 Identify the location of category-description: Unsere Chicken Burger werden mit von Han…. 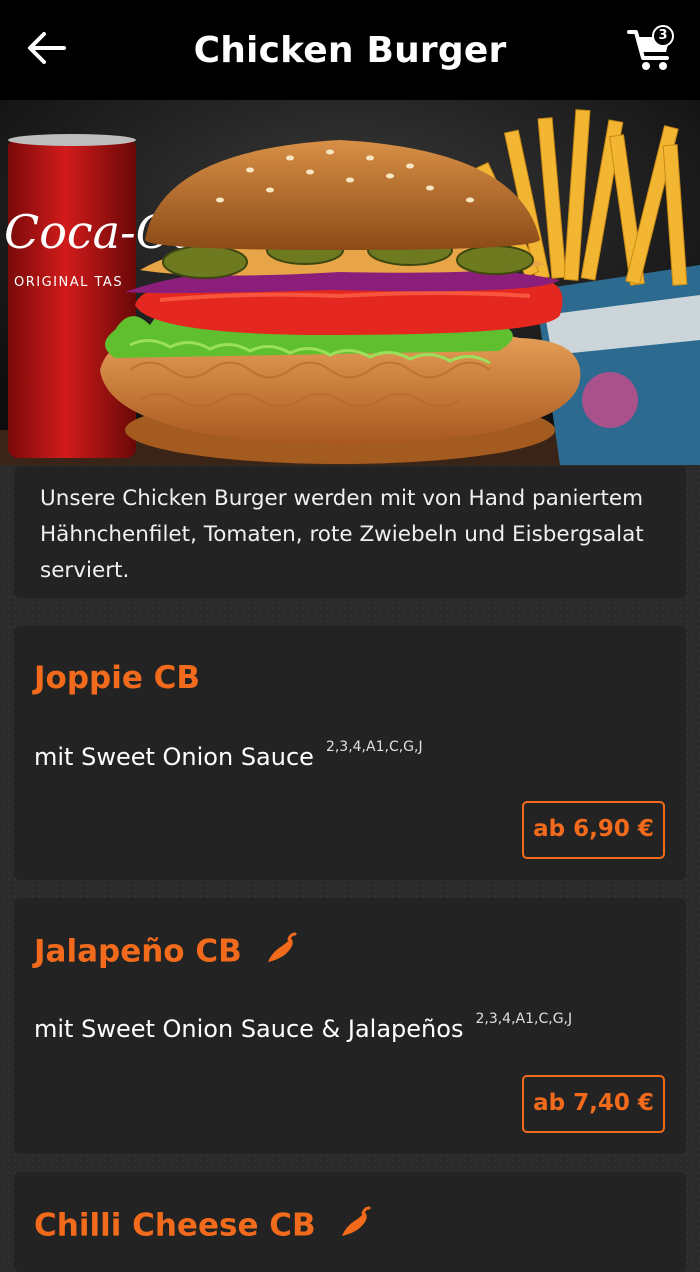
(350, 532).